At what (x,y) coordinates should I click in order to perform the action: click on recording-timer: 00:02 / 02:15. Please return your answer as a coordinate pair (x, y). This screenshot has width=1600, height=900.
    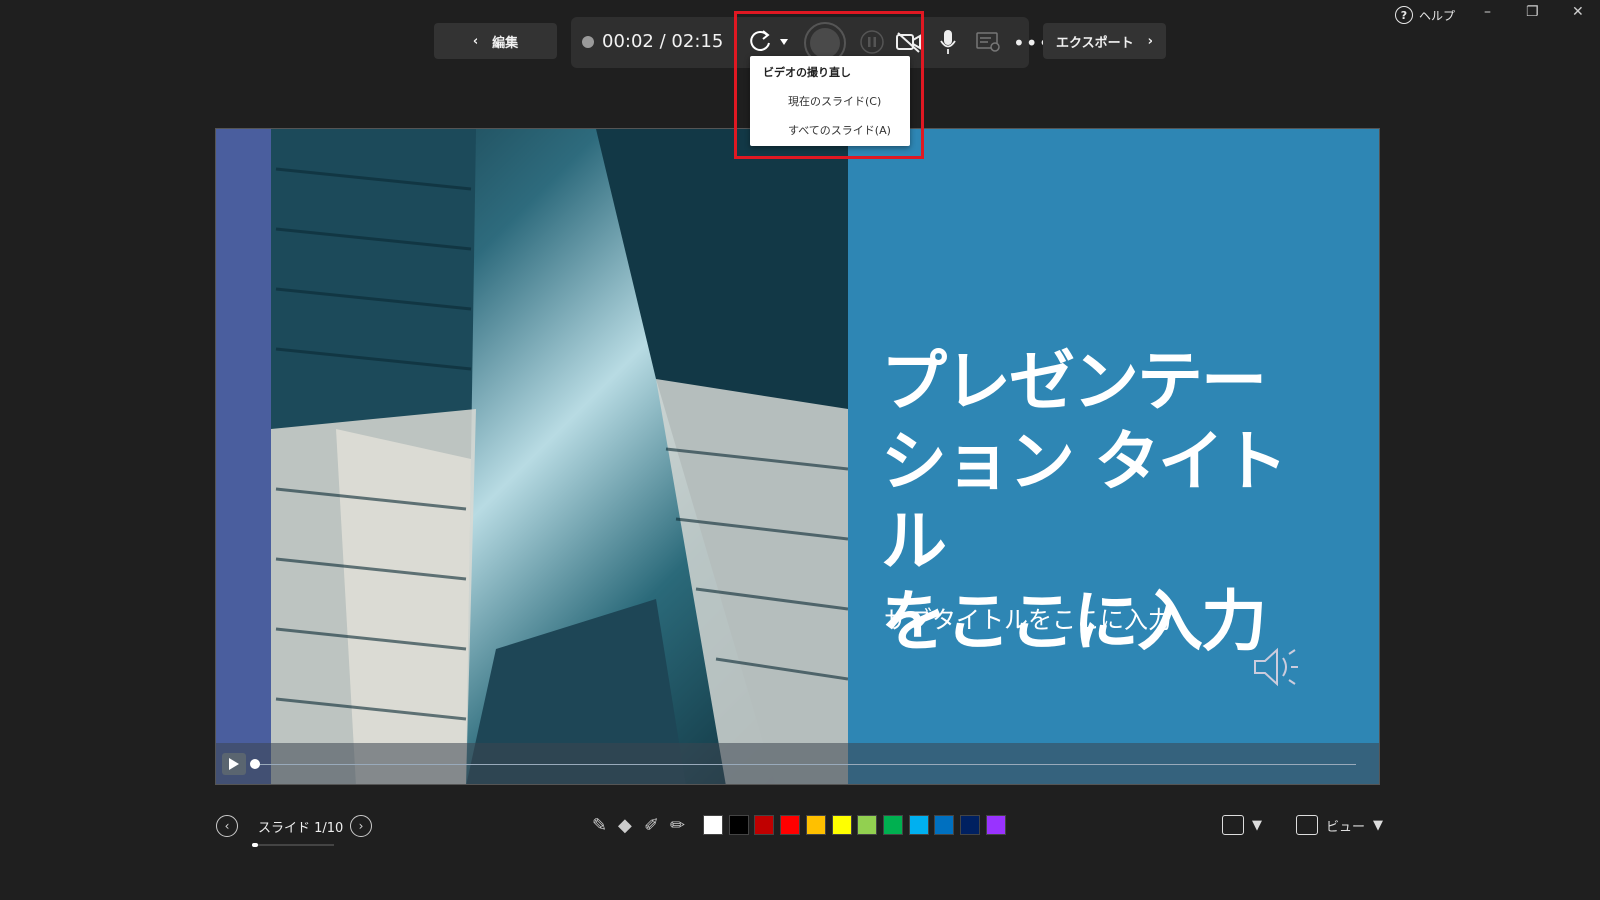
    Looking at the image, I should click on (652, 41).